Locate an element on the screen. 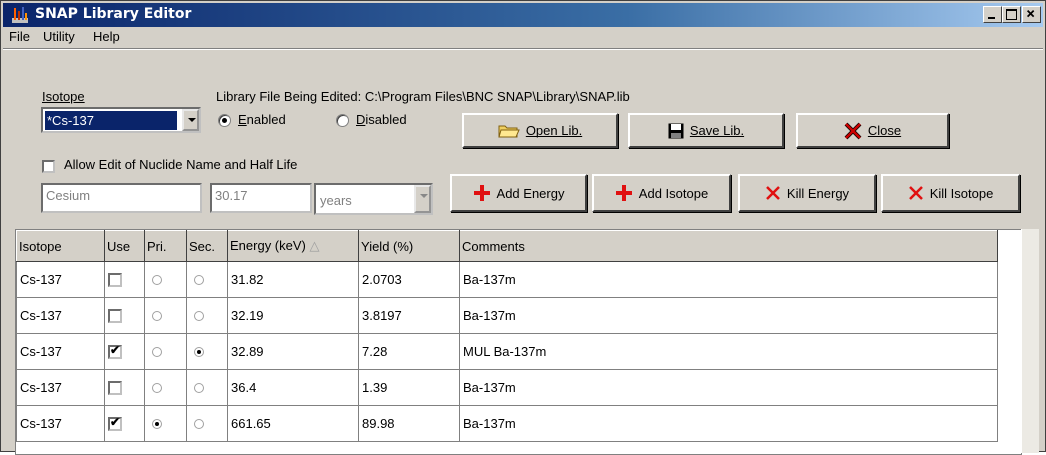  minimize-button is located at coordinates (992, 14).